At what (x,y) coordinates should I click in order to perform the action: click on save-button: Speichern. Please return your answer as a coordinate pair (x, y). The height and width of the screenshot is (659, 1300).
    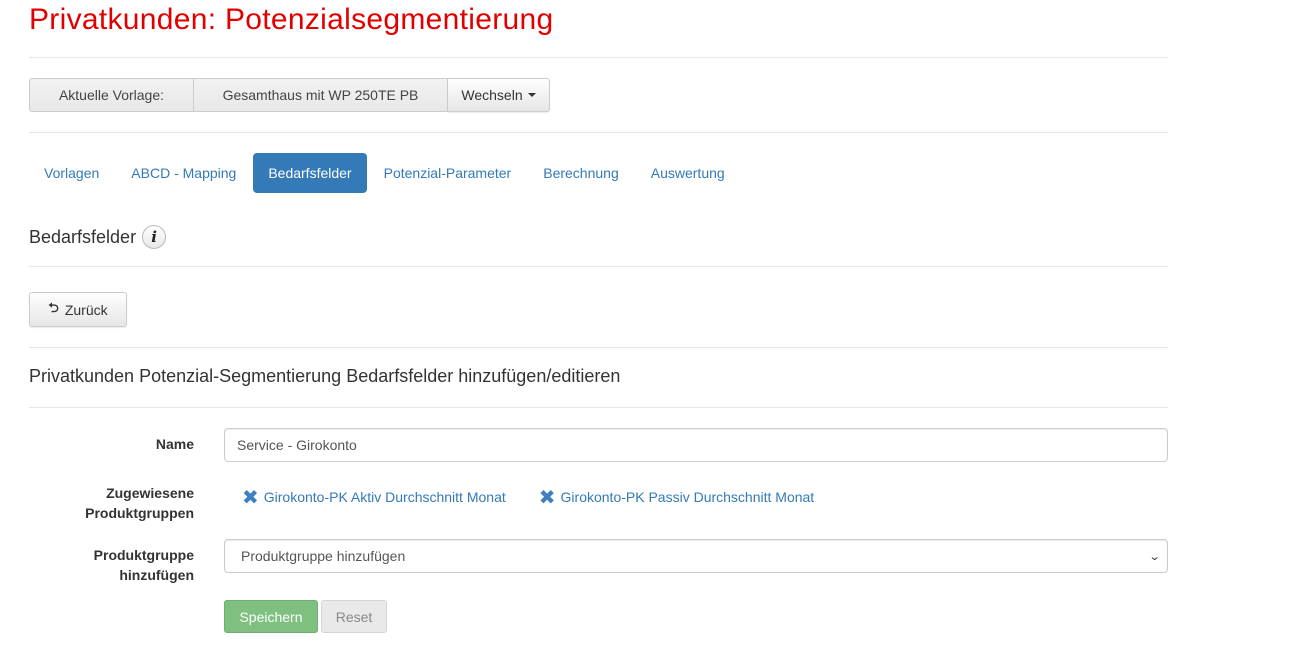
    Looking at the image, I should click on (271, 616).